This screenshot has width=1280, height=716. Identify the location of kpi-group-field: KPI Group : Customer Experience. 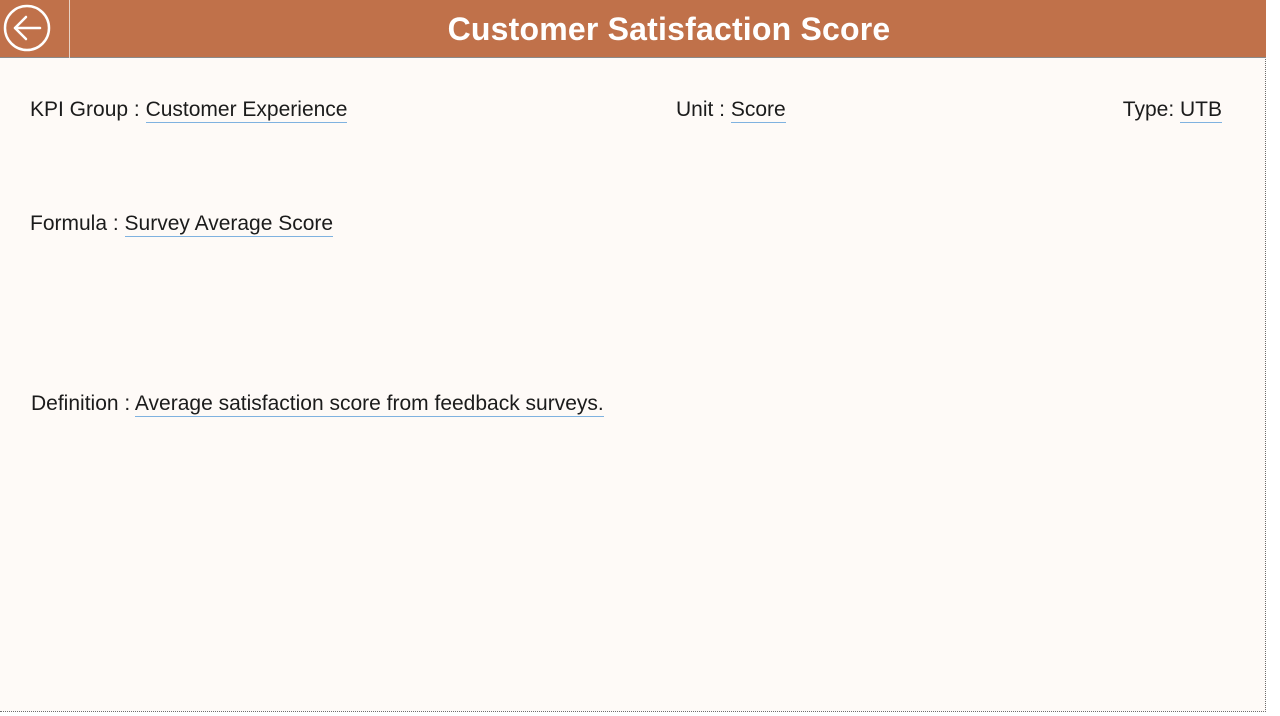
(189, 110).